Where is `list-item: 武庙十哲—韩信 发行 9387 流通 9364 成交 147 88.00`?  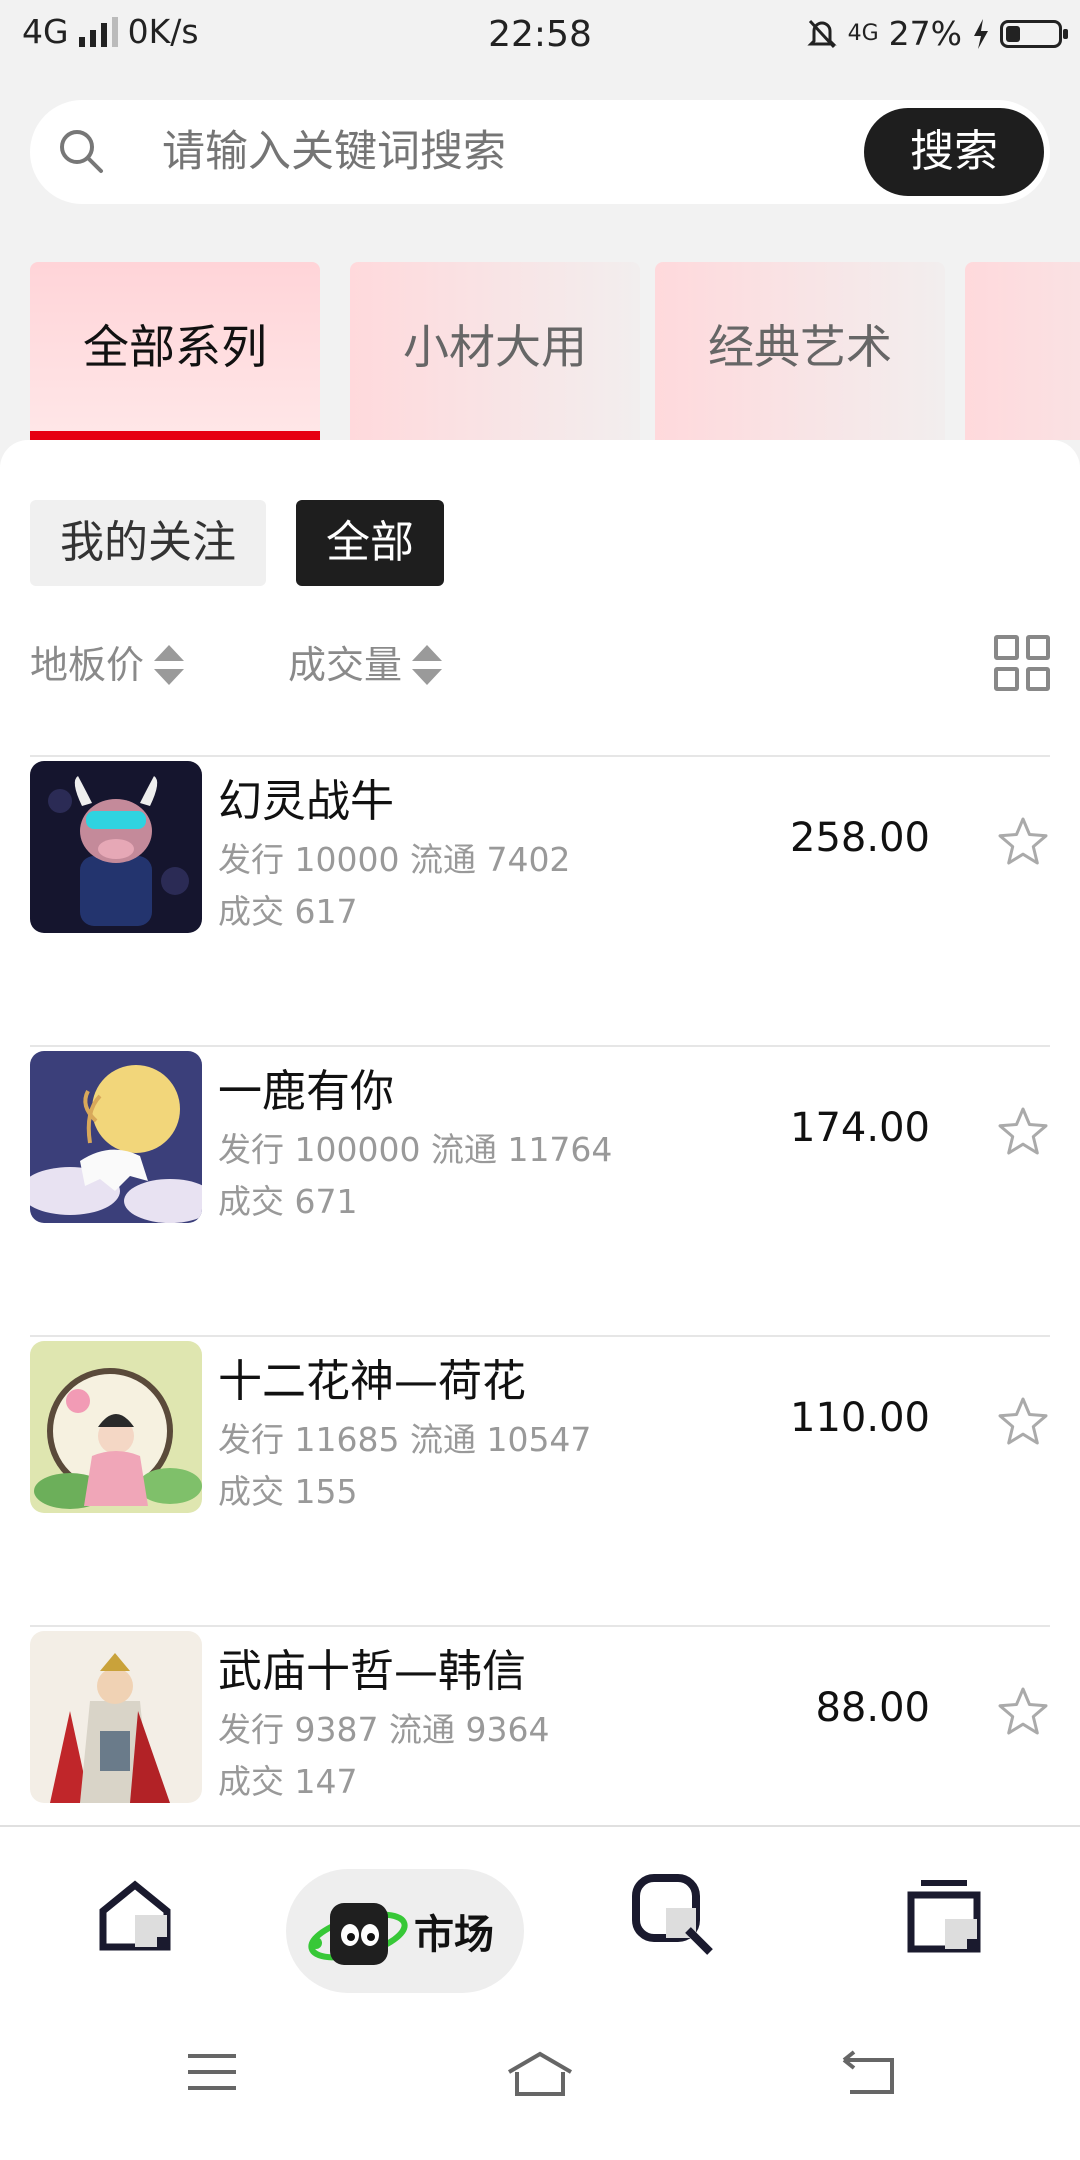
list-item: 武庙十哲—韩信 发行 9387 流通 9364 成交 147 88.00 is located at coordinates (540, 1725).